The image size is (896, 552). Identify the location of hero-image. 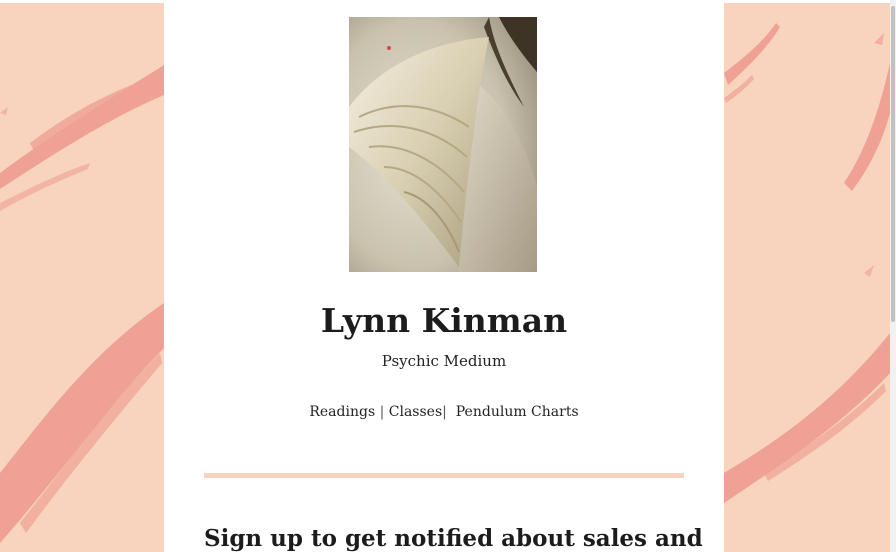
(443, 144).